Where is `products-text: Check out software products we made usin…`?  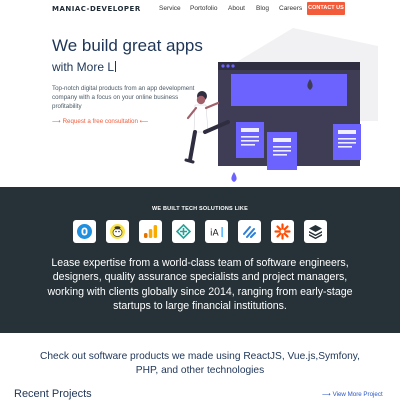 products-text: Check out software products we made usin… is located at coordinates (200, 363).